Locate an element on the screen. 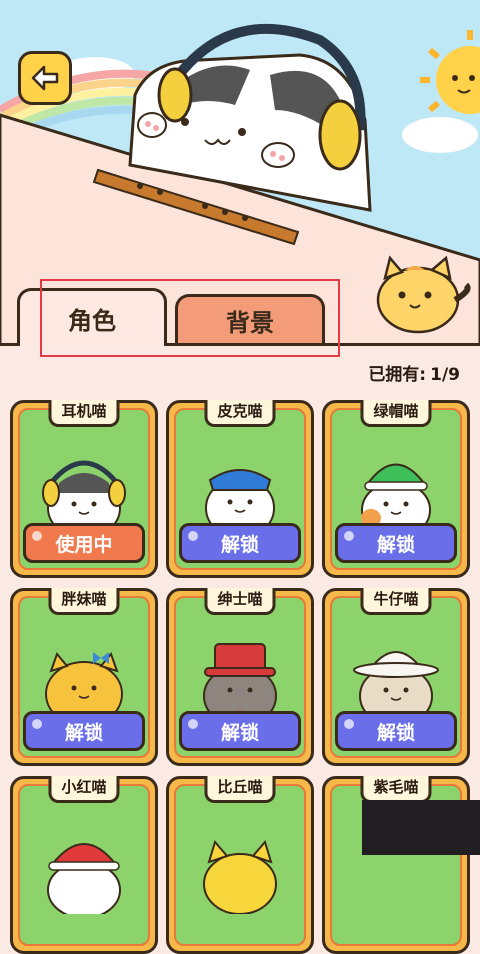 Image resolution: width=480 pixels, height=954 pixels. back-arrow-icon is located at coordinates (45, 78).